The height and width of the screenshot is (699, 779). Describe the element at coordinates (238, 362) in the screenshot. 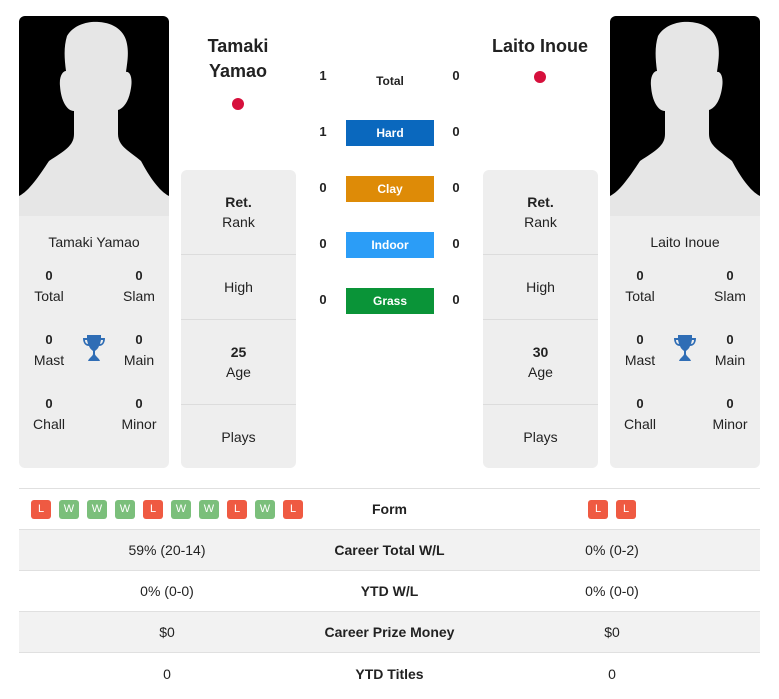

I see `player1-age: 25 Age` at that location.